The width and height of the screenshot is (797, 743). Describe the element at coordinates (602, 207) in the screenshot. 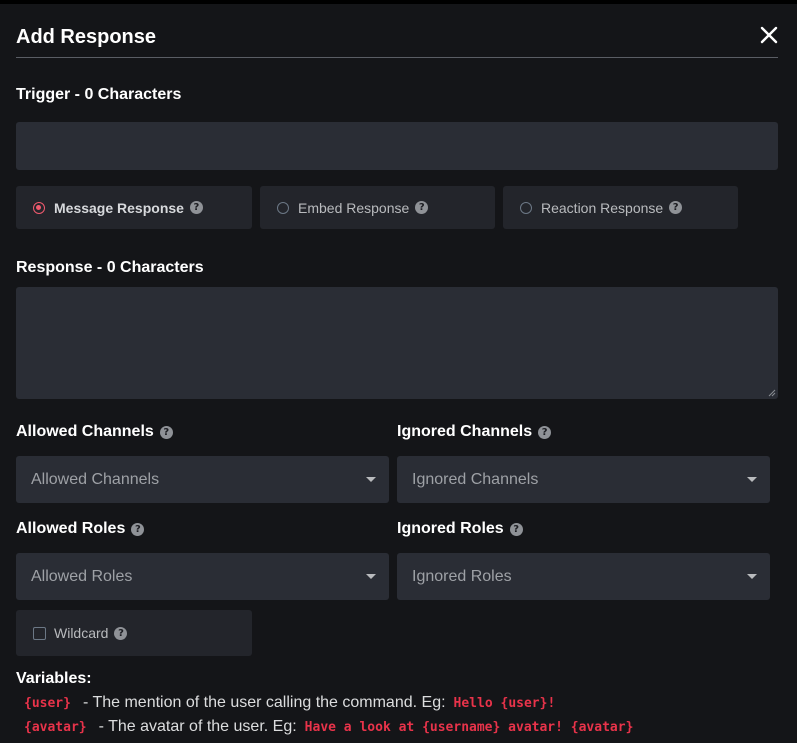

I see `radio-label: Reaction Response` at that location.